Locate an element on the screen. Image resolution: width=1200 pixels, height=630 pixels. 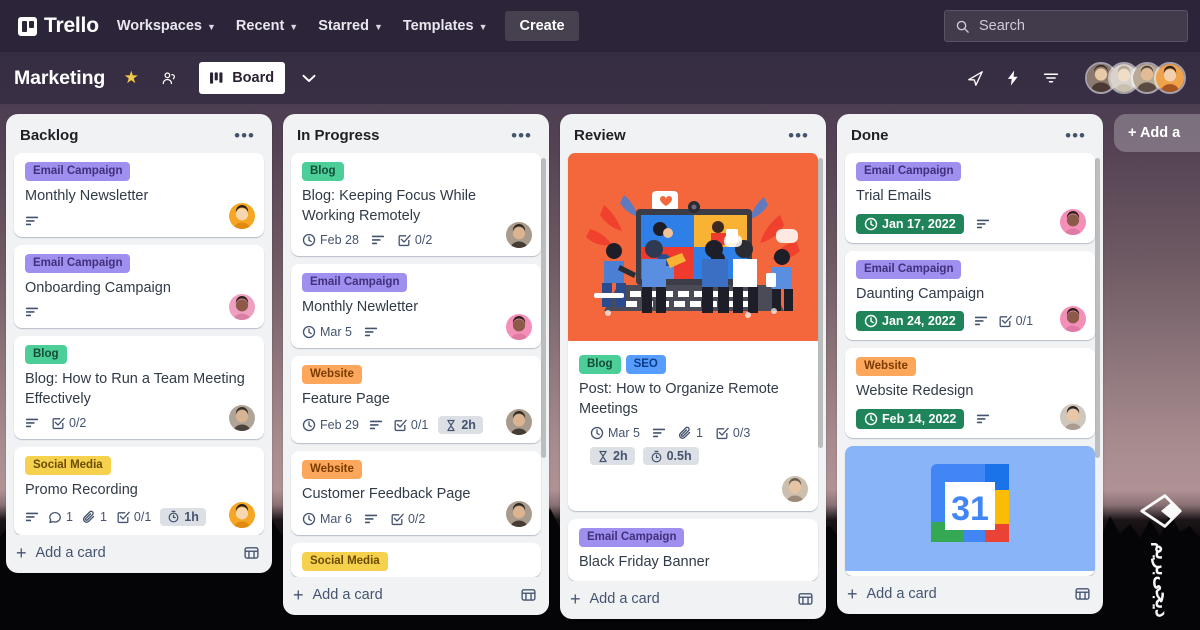
due-date-badge: Feb 29 is located at coordinates (330, 425).